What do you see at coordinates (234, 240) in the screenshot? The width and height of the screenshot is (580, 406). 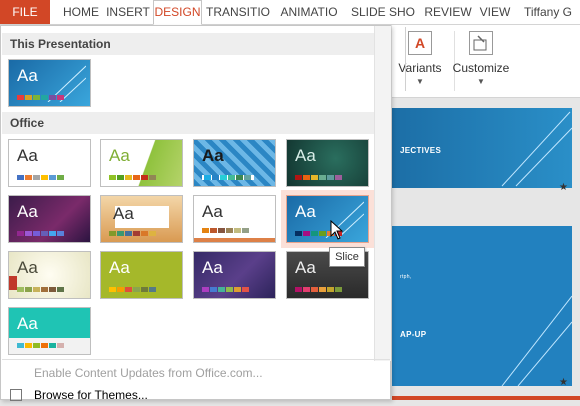 I see `theme-accent-bar` at bounding box center [234, 240].